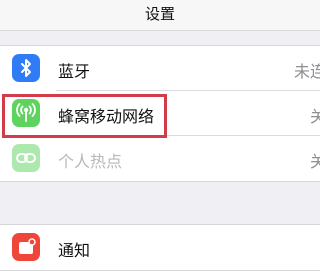 The image size is (320, 271). I want to click on settings-row-value: 未连, so click(306, 71).